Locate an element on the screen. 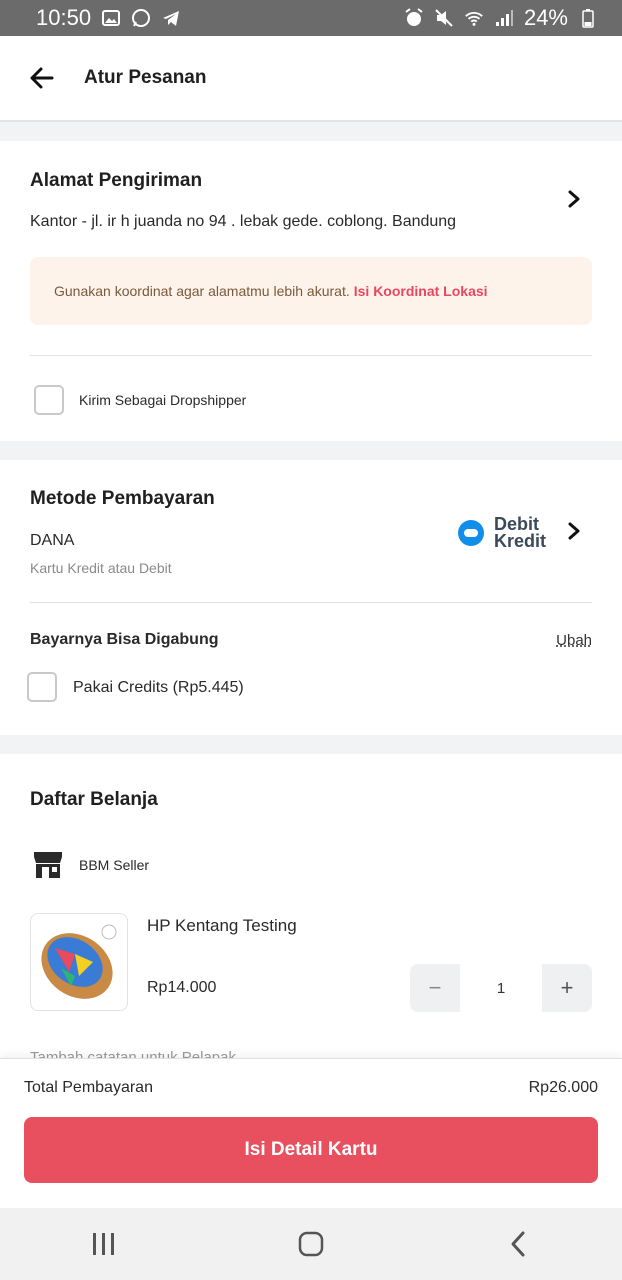  recent-apps-button is located at coordinates (104, 1244).